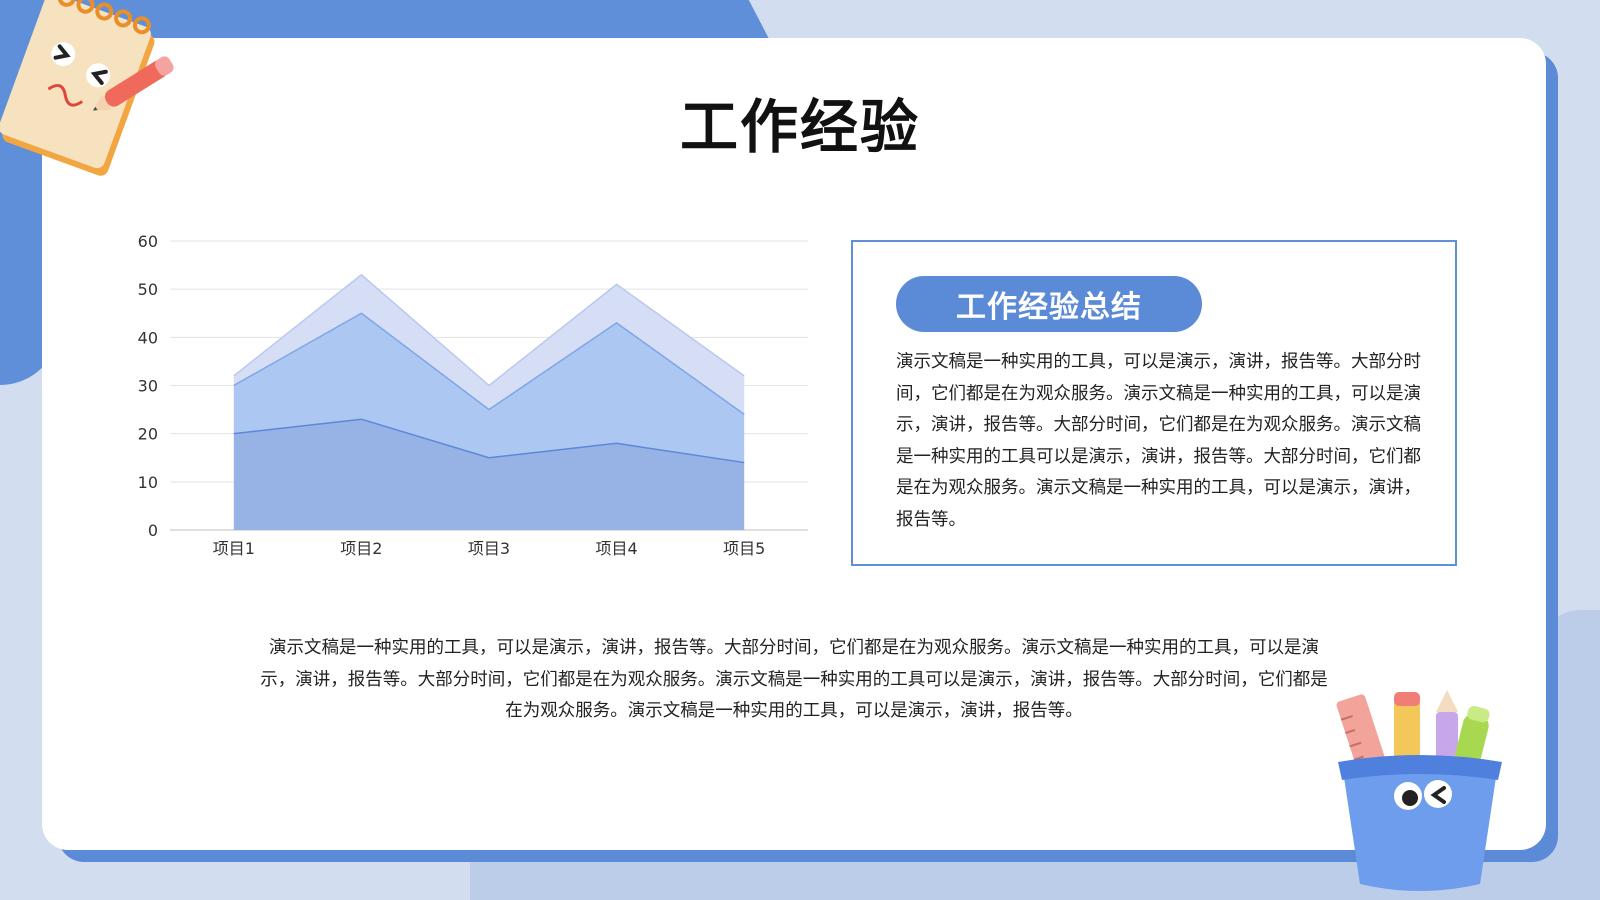  Describe the element at coordinates (1049, 304) in the screenshot. I see `summary-heading: 工作经验总结` at that location.